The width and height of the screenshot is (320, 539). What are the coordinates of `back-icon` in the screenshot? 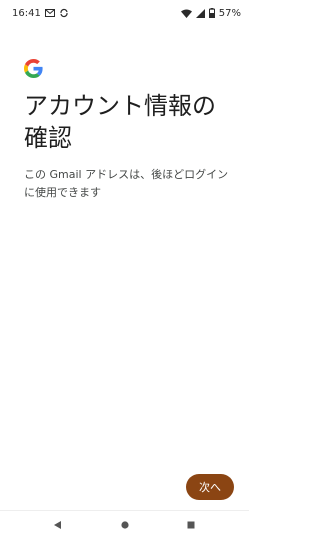 It's located at (58, 525).